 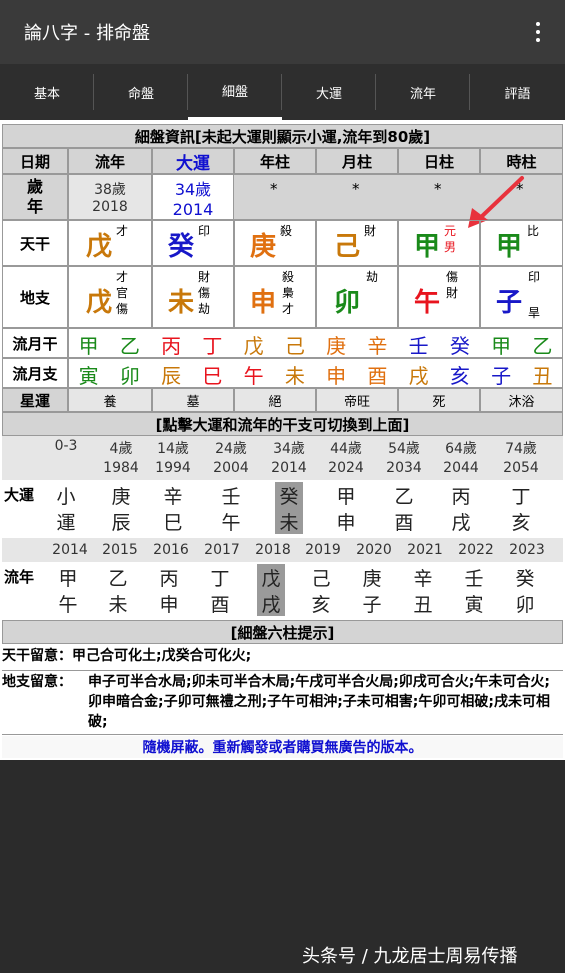 What do you see at coordinates (231, 523) in the screenshot?
I see `dayun-zhi-char: 午` at bounding box center [231, 523].